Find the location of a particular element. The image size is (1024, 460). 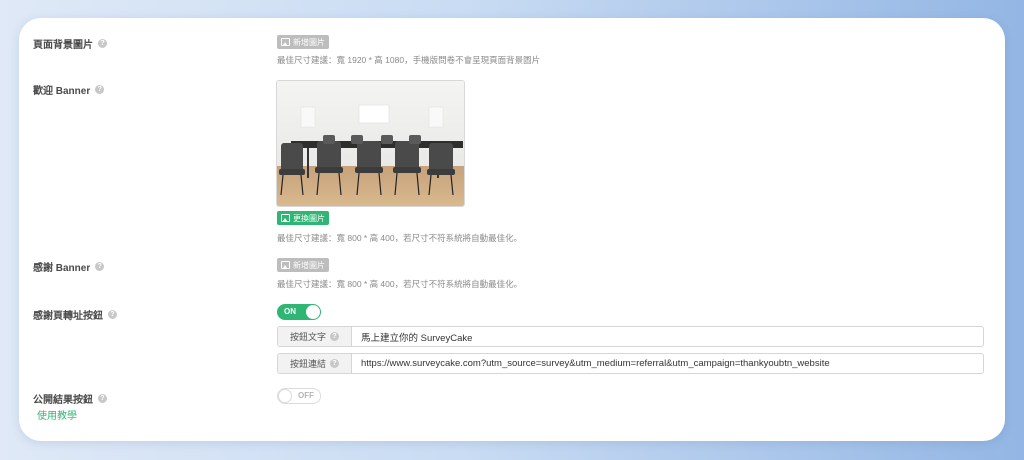

public-result-label-row: 公開結果按鈕 ? is located at coordinates (70, 398).